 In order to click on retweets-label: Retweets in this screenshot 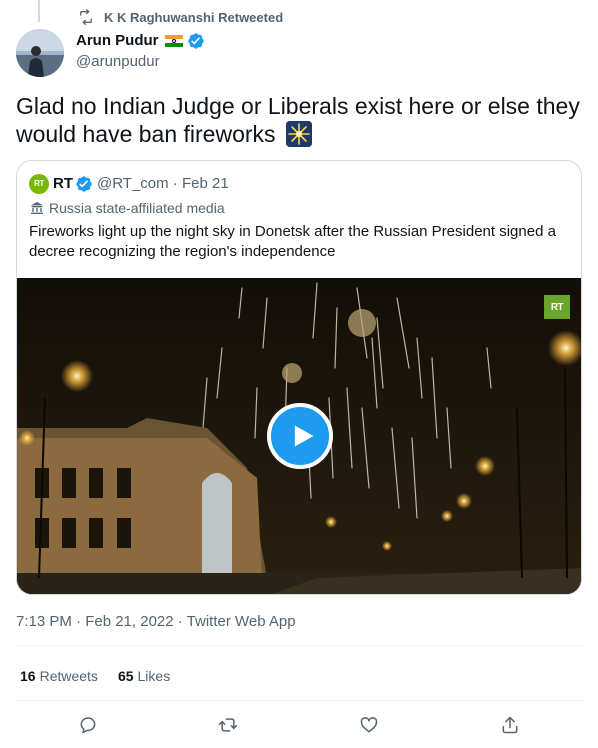, I will do `click(68, 676)`.